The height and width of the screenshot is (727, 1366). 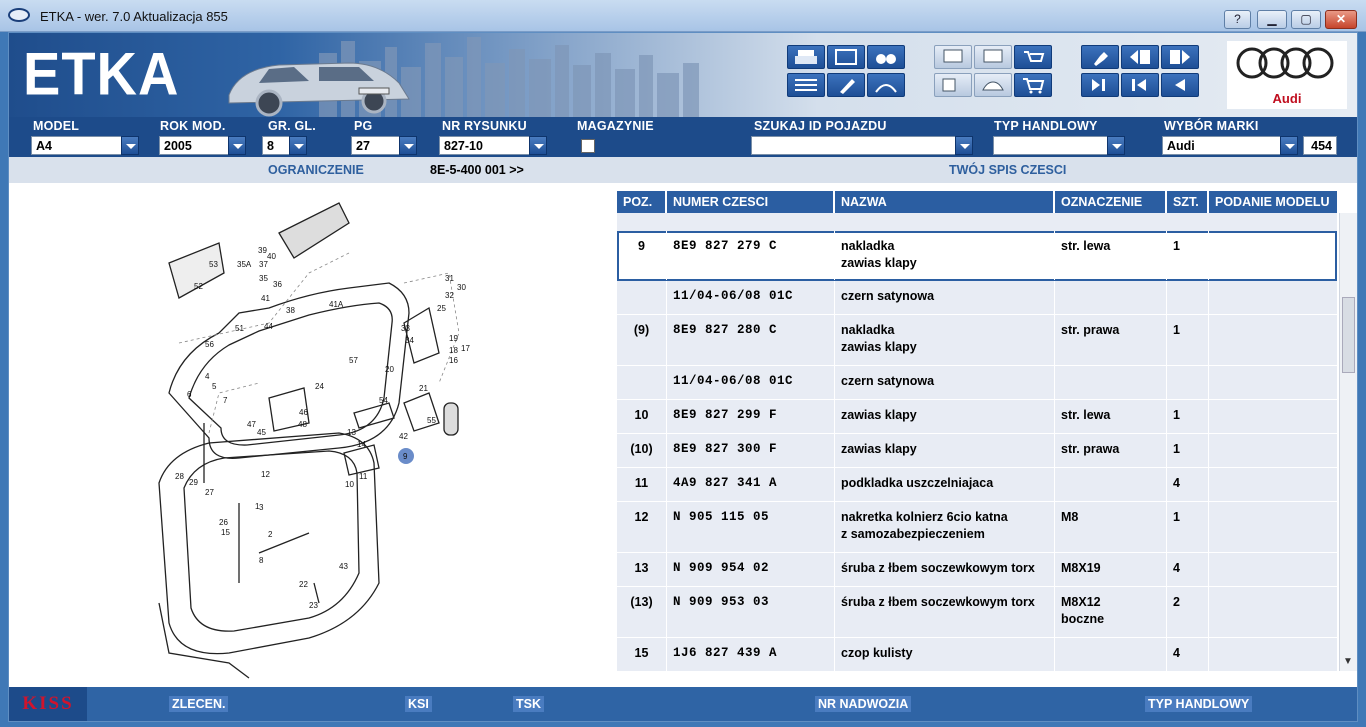 What do you see at coordinates (225, 532) in the screenshot?
I see `callout-15: 15` at bounding box center [225, 532].